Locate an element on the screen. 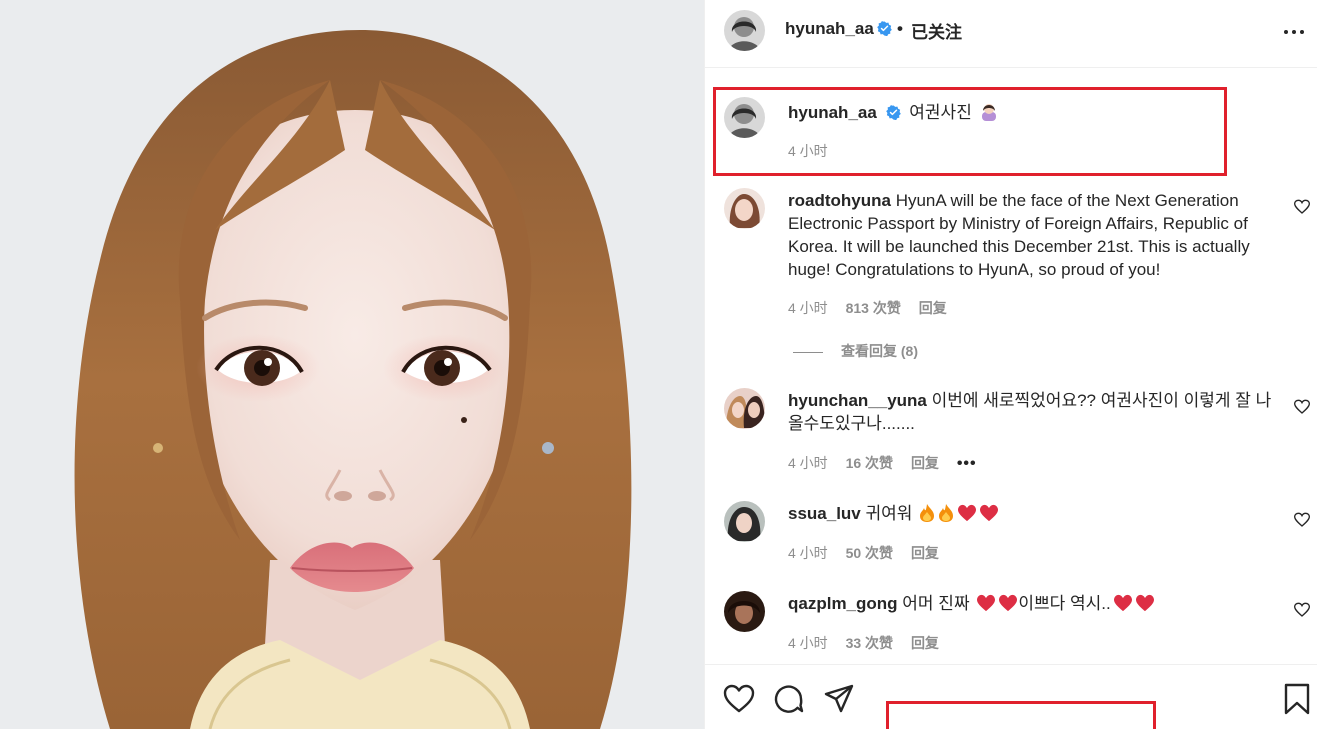 This screenshot has width=1317, height=729. caption-username: hyunah_aa is located at coordinates (832, 112).